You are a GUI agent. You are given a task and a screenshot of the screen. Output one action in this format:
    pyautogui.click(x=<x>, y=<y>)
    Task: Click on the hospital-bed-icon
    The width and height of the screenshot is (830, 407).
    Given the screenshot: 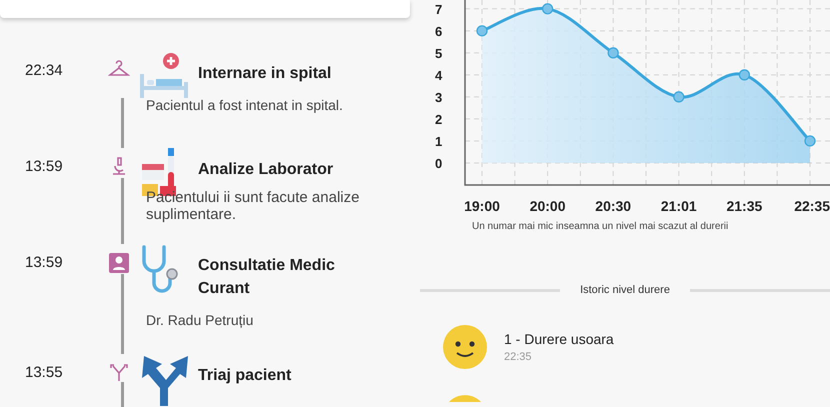 What is the action you would take?
    pyautogui.click(x=164, y=76)
    